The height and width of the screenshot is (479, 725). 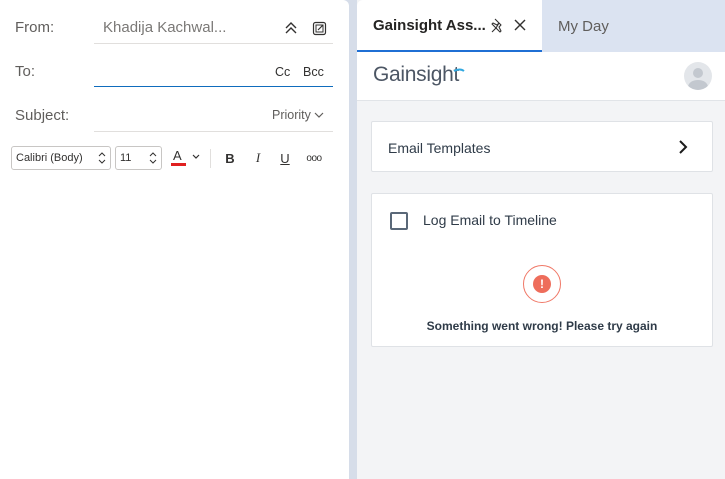 I want to click on pop-out-icon, so click(x=319, y=28).